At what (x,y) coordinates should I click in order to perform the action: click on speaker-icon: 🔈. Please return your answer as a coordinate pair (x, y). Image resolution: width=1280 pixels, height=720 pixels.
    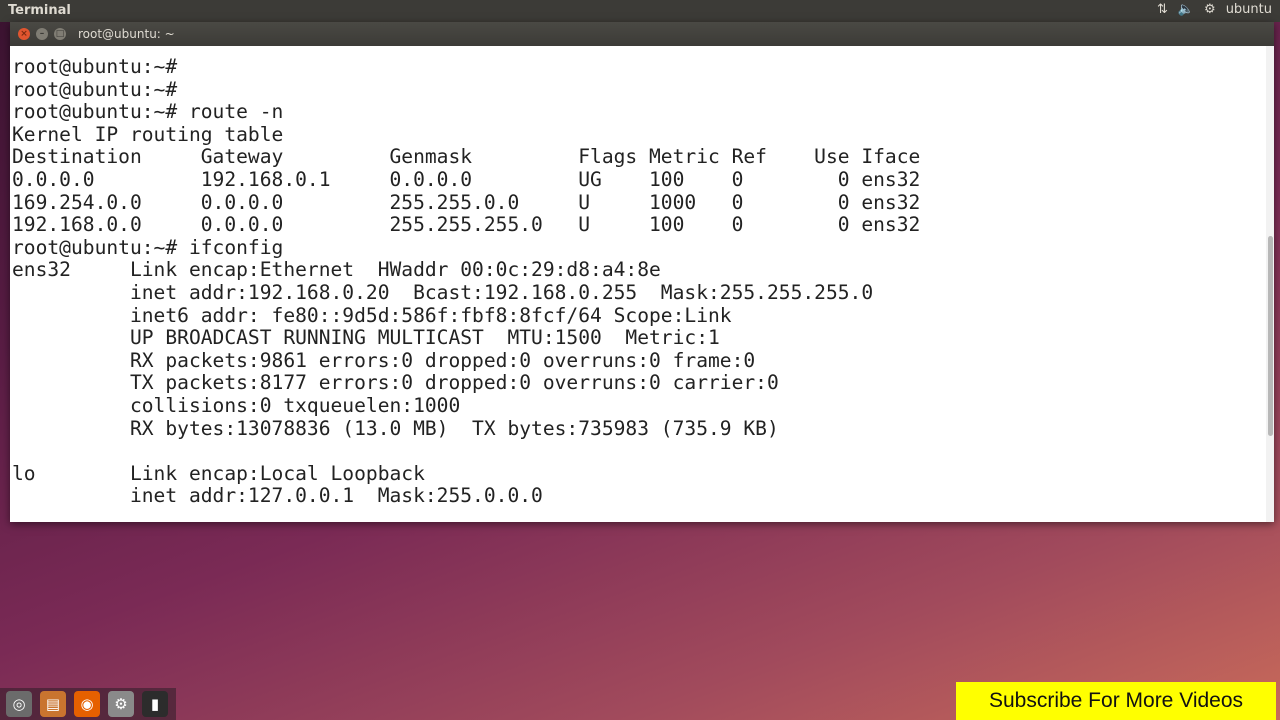
    Looking at the image, I should click on (1186, 9).